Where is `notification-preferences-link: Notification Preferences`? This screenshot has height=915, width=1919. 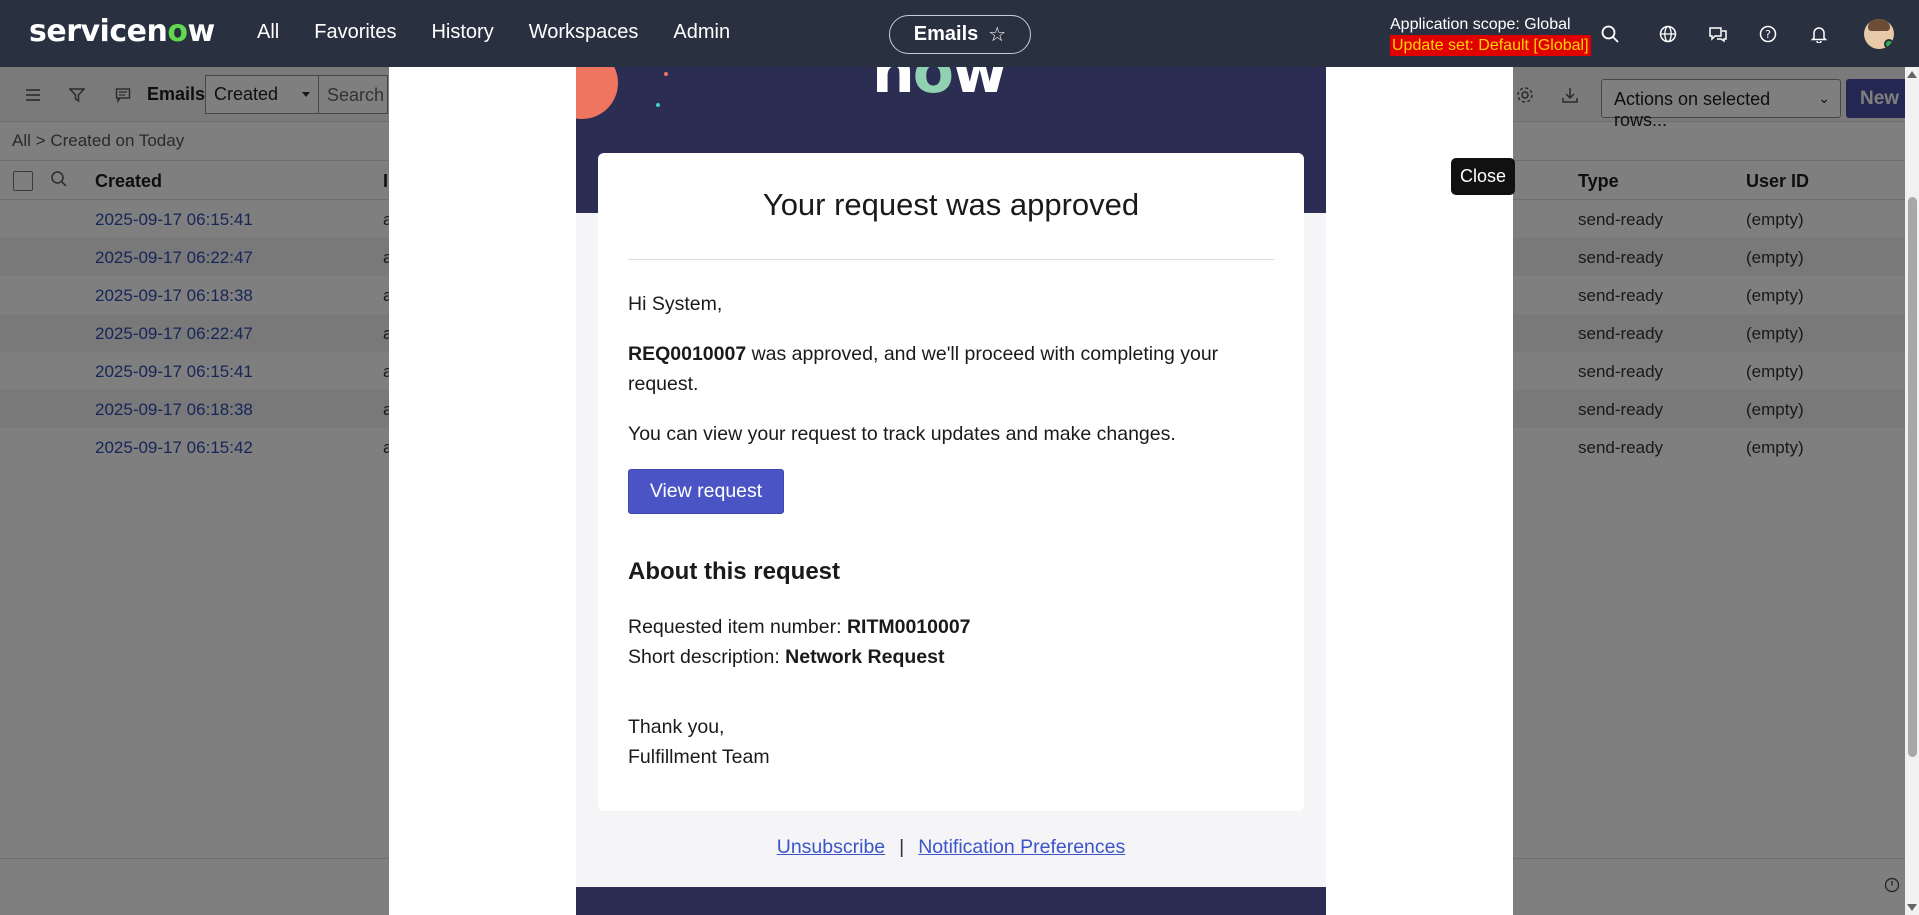
notification-preferences-link: Notification Preferences is located at coordinates (1021, 847).